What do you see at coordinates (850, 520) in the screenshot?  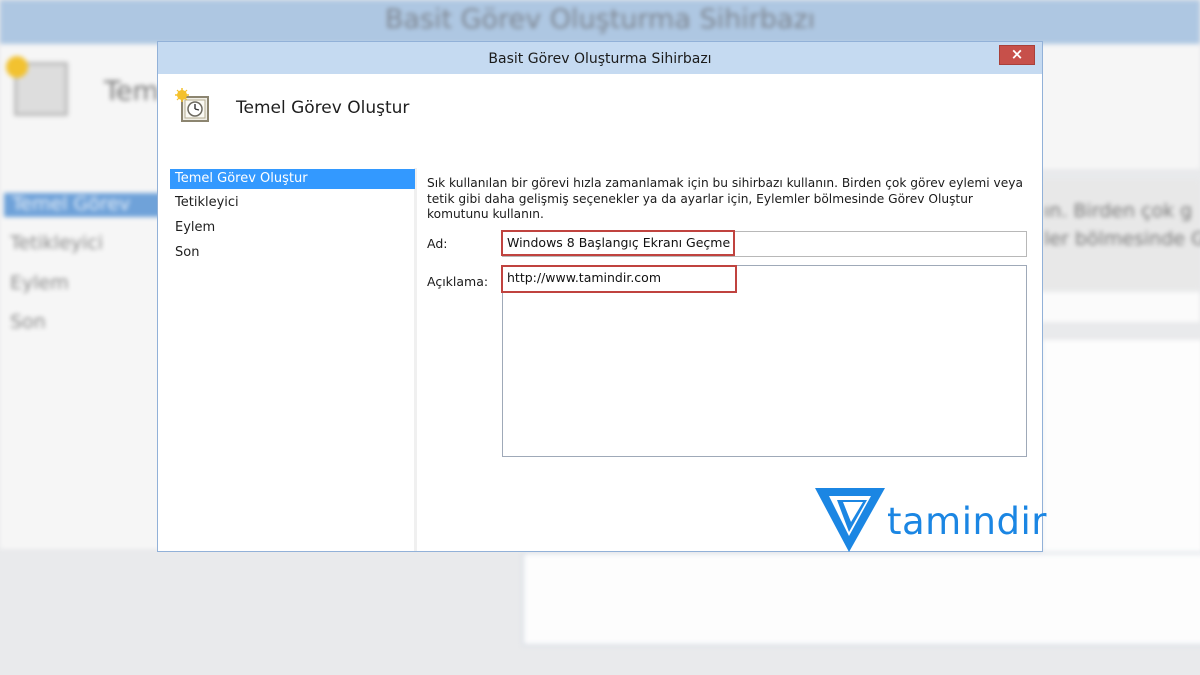 I see `tamindir-logo-mark-icon` at bounding box center [850, 520].